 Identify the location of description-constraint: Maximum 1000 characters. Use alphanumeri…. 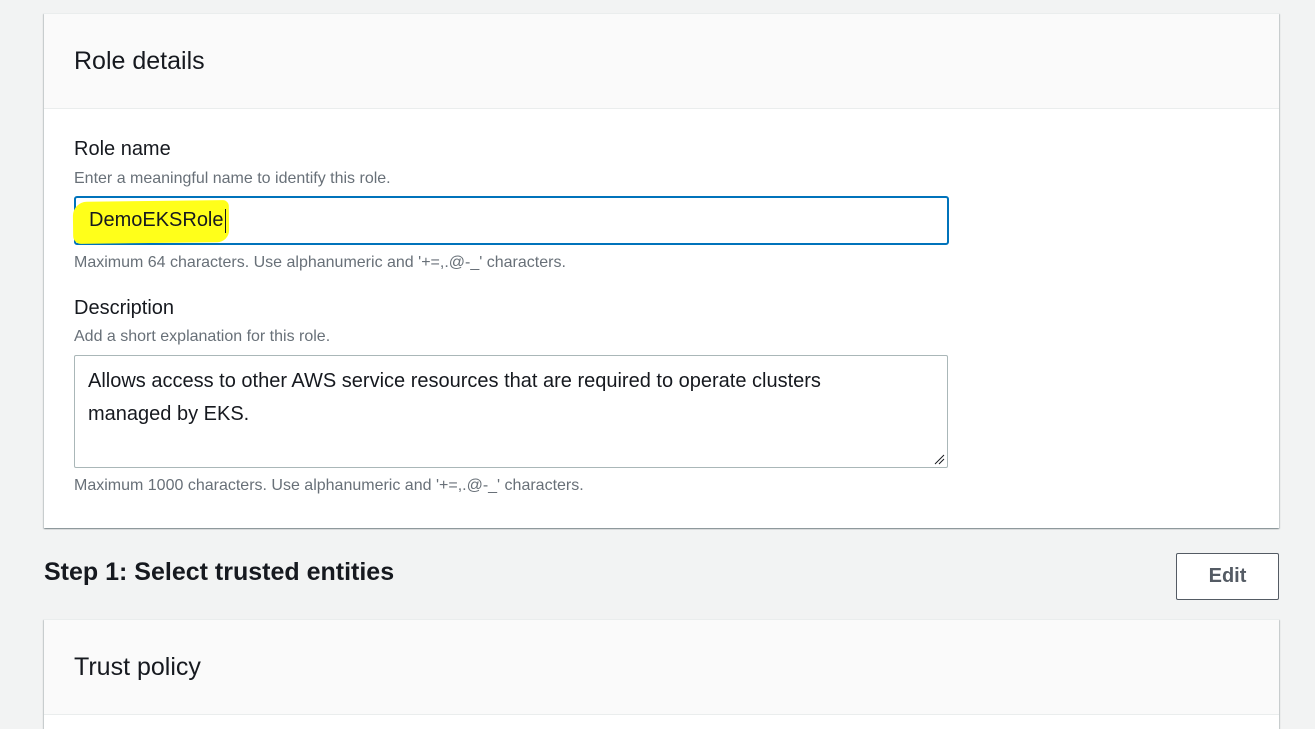
(329, 485).